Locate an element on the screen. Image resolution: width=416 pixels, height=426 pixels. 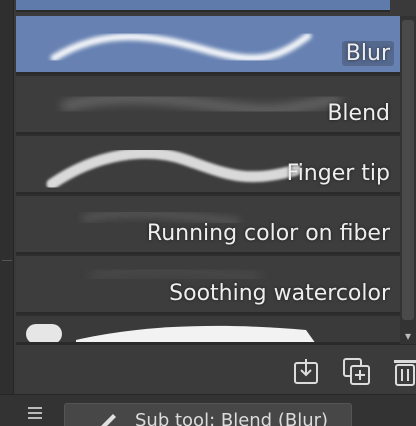
brush-item-blend: Blend is located at coordinates (208, 105).